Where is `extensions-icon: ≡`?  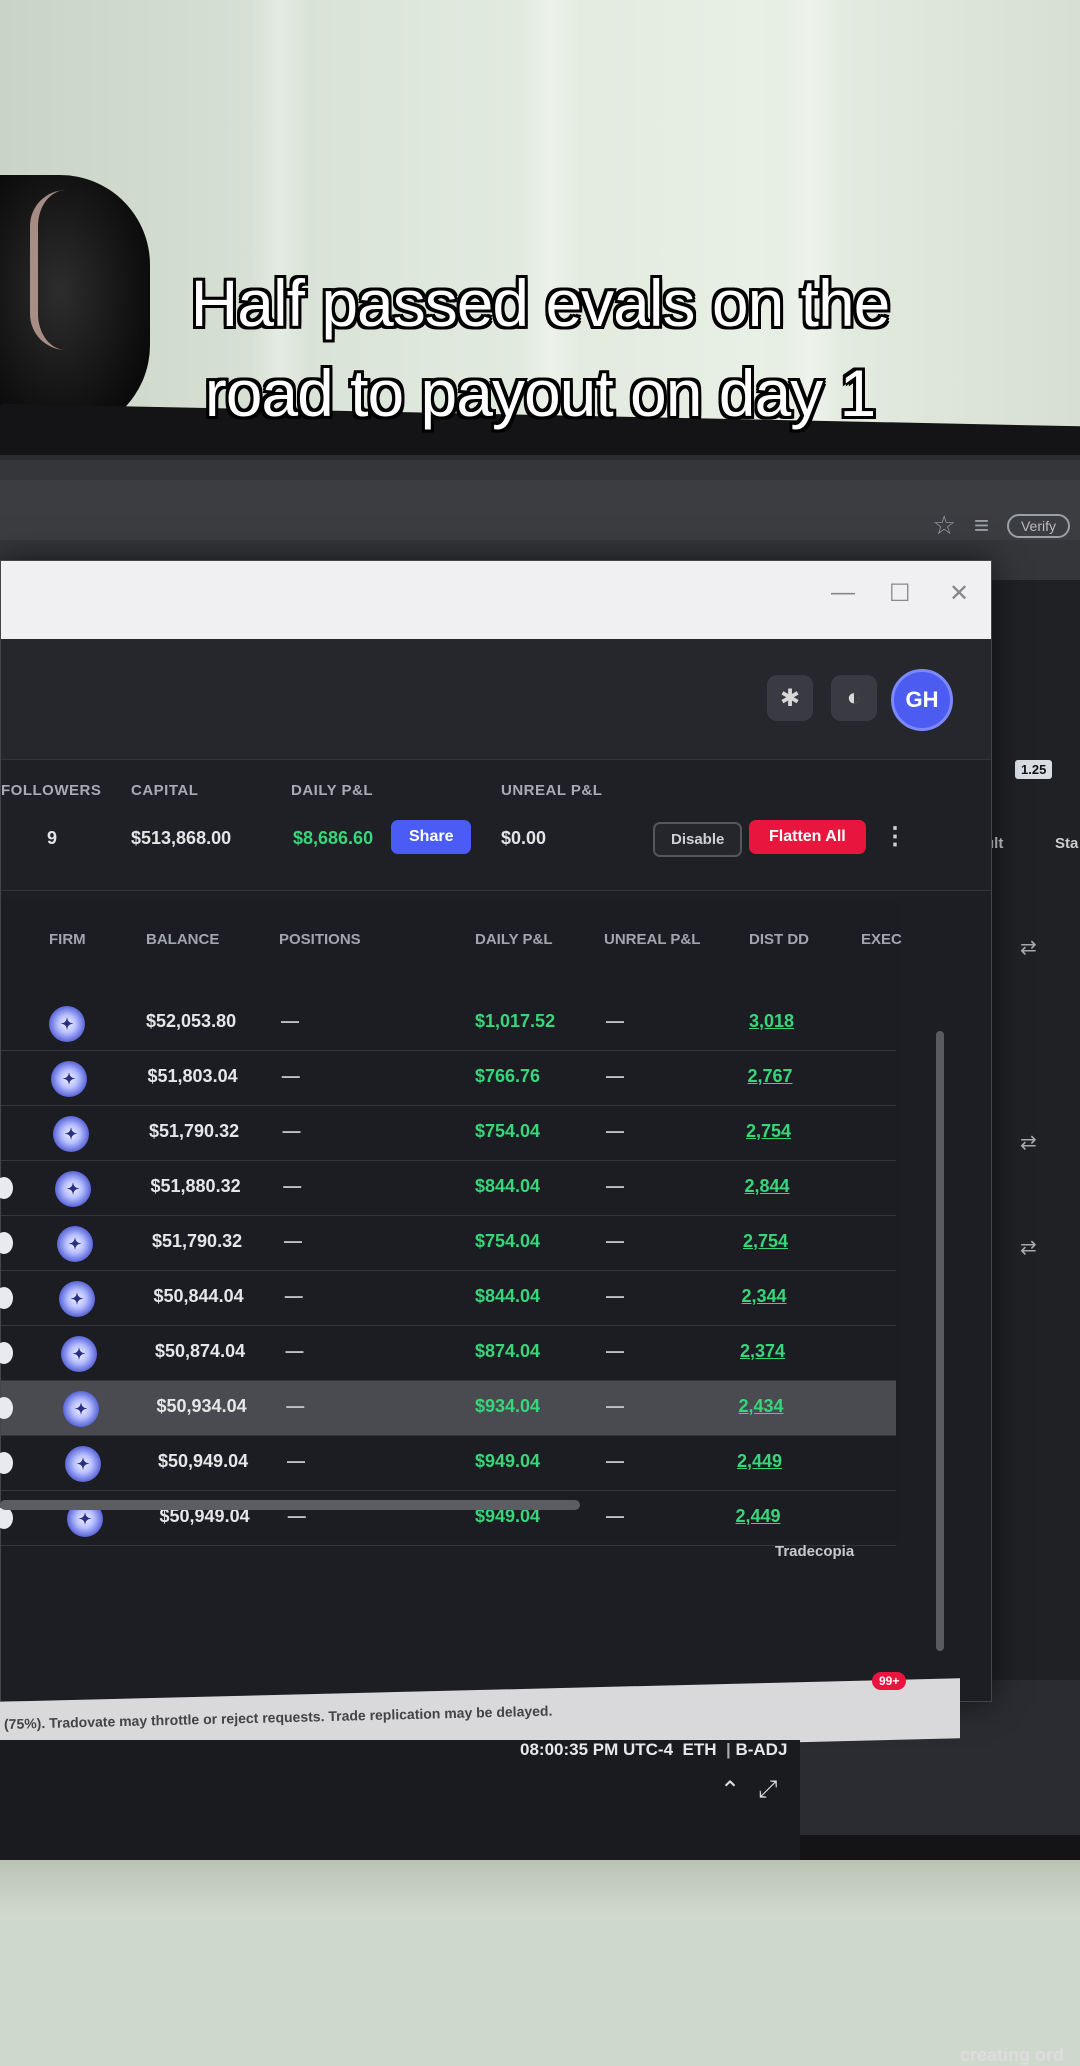
extensions-icon: ≡ is located at coordinates (981, 525).